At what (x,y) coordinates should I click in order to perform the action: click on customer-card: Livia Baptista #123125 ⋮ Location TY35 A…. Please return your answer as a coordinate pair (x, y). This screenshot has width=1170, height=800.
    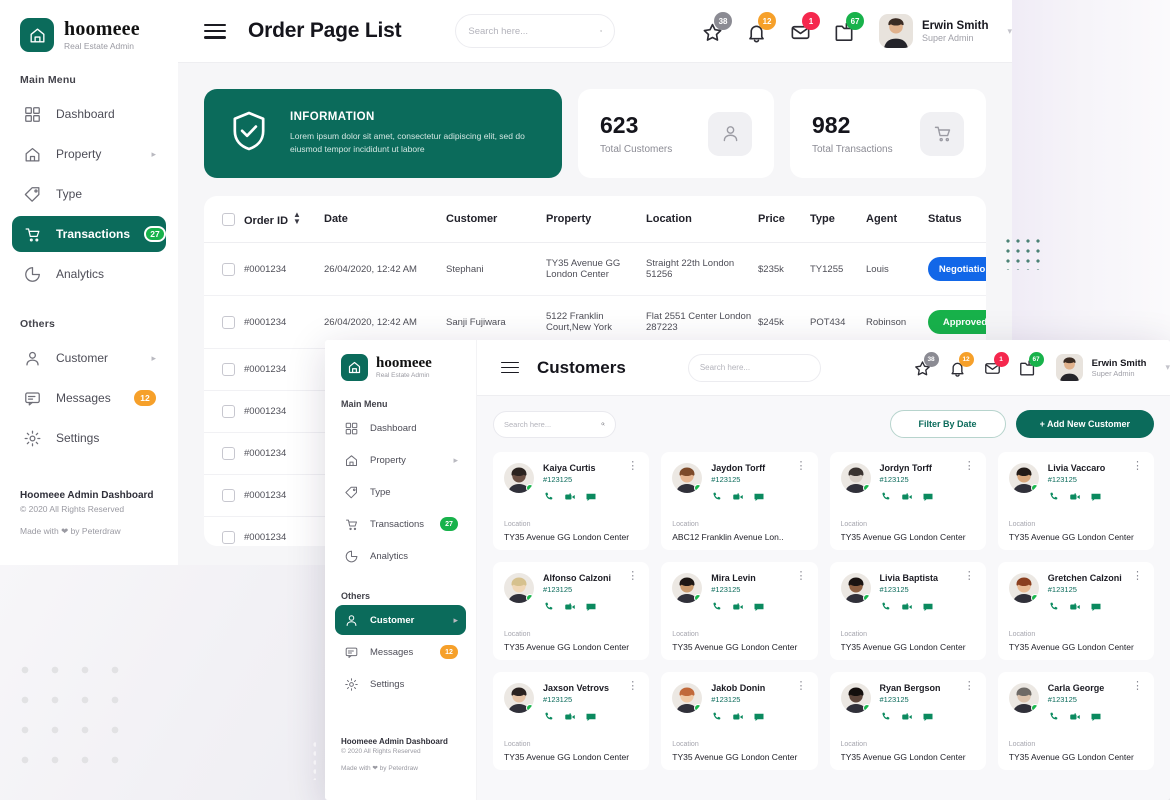
    Looking at the image, I should click on (907, 611).